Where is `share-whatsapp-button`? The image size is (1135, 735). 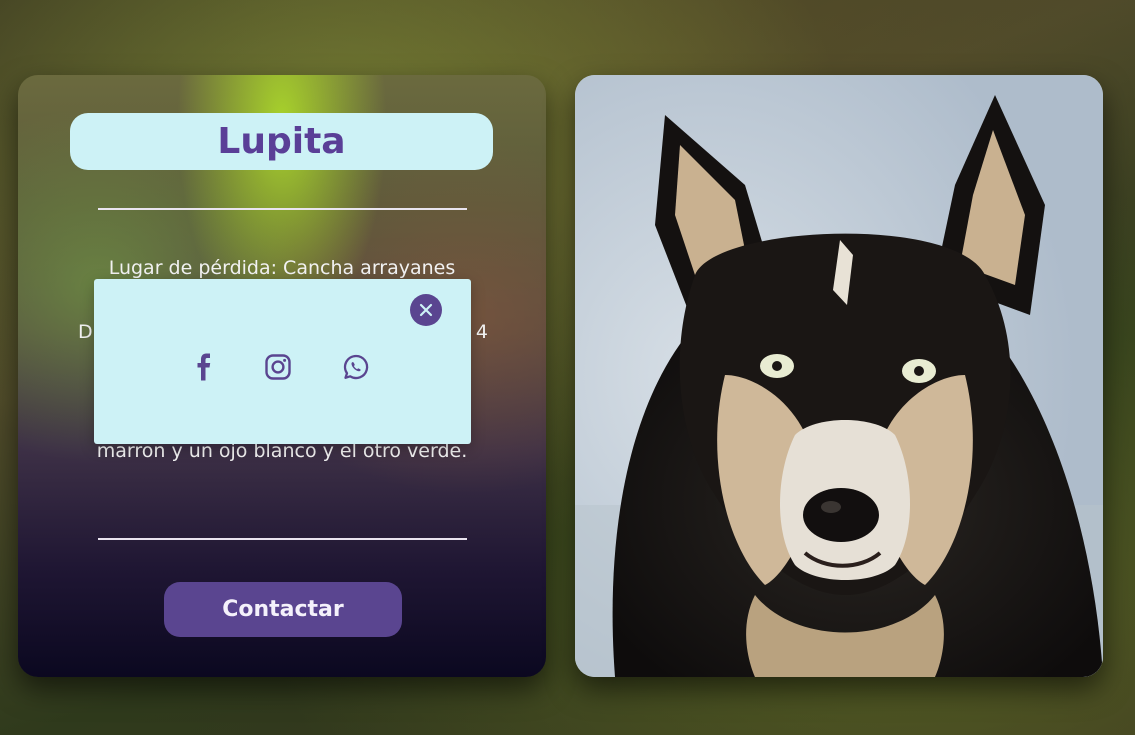
share-whatsapp-button is located at coordinates (356, 367).